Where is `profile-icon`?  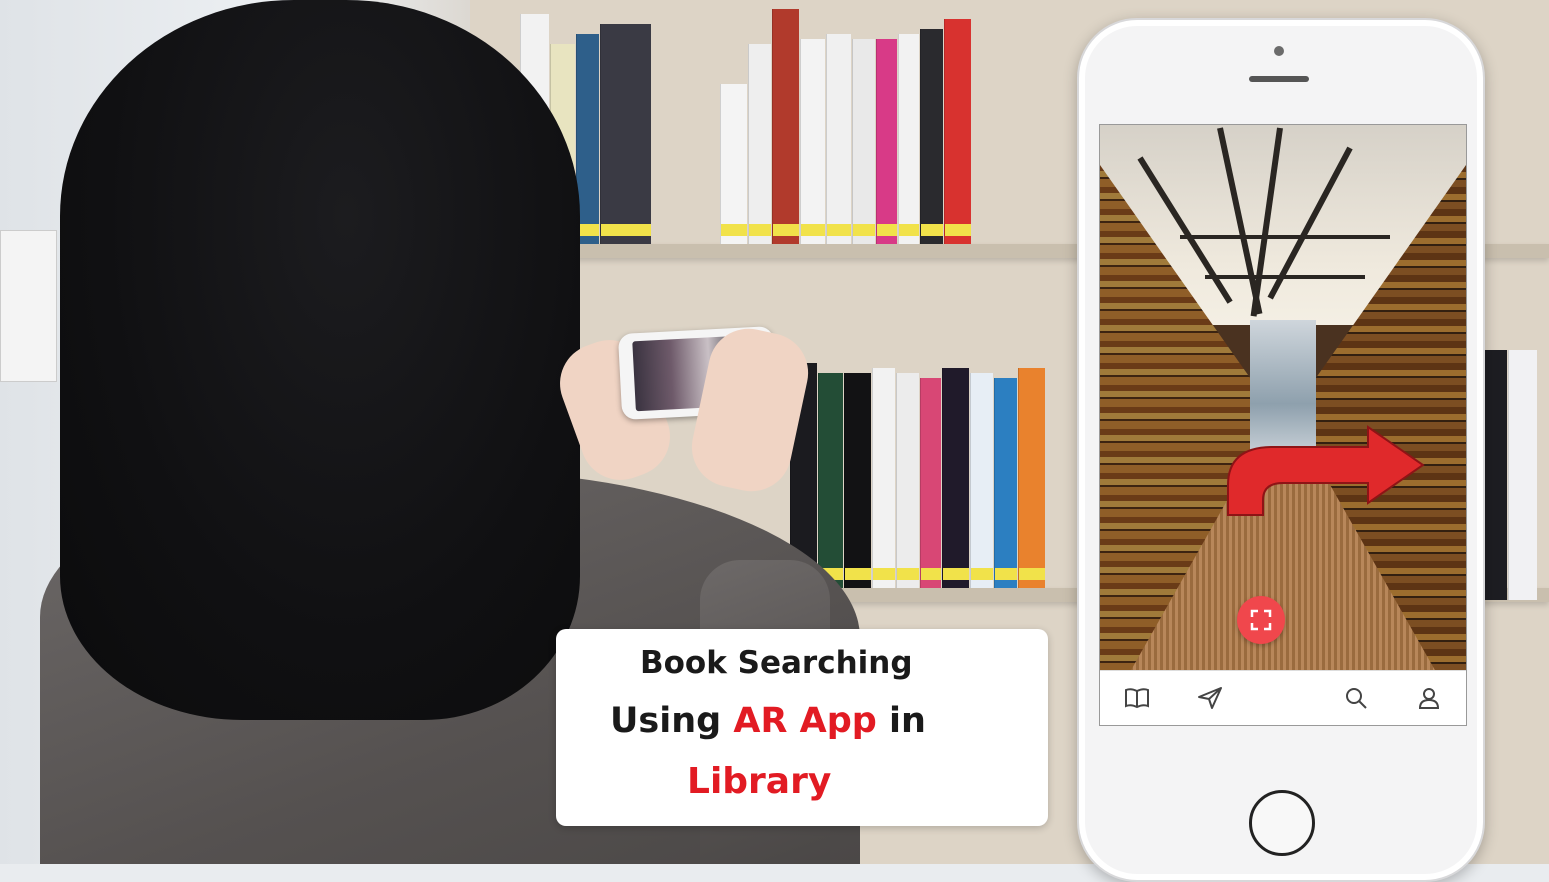 profile-icon is located at coordinates (1429, 698).